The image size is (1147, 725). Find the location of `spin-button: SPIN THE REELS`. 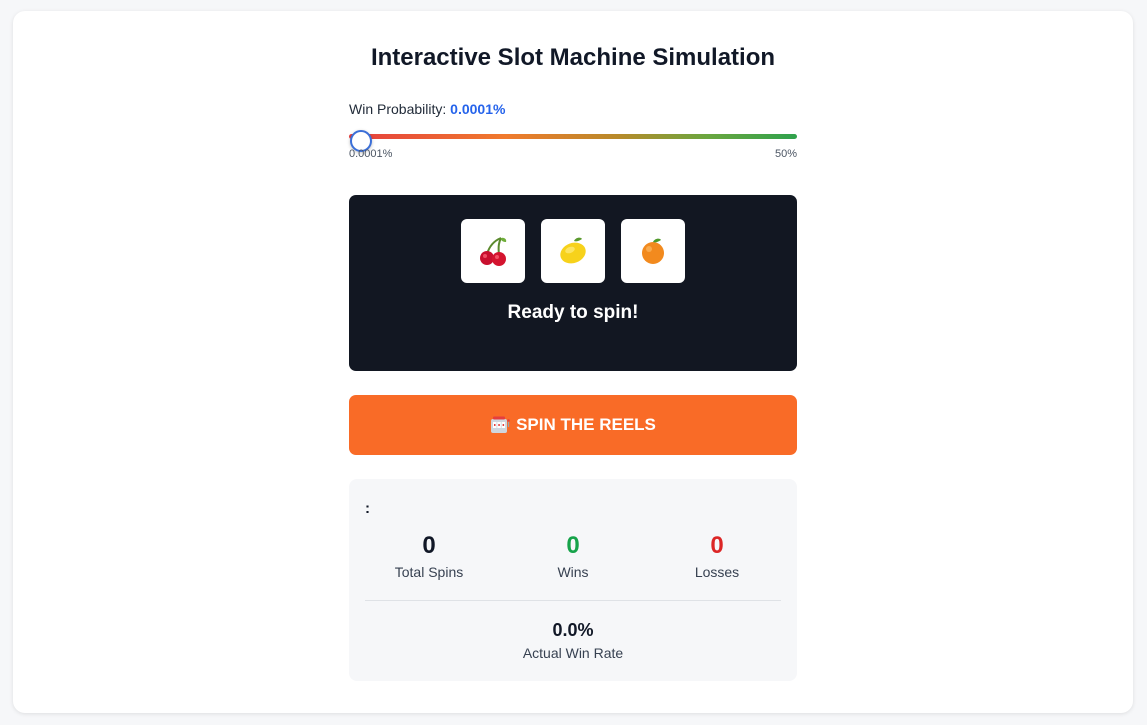

spin-button: SPIN THE REELS is located at coordinates (573, 425).